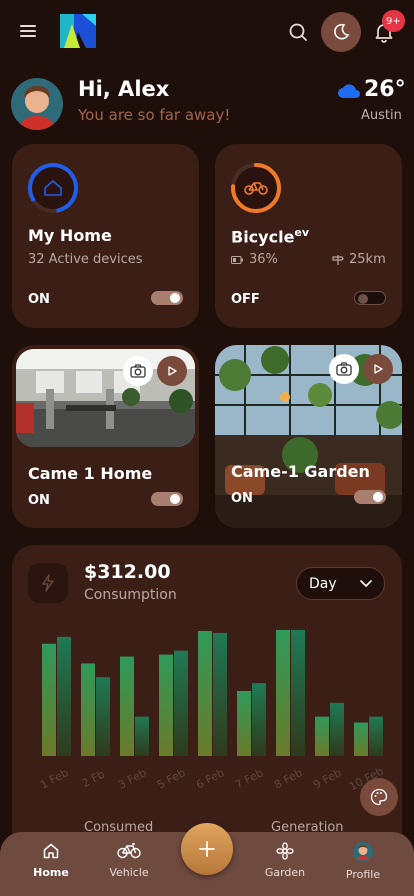 The height and width of the screenshot is (896, 414). I want to click on theme-toggle-button, so click(341, 32).